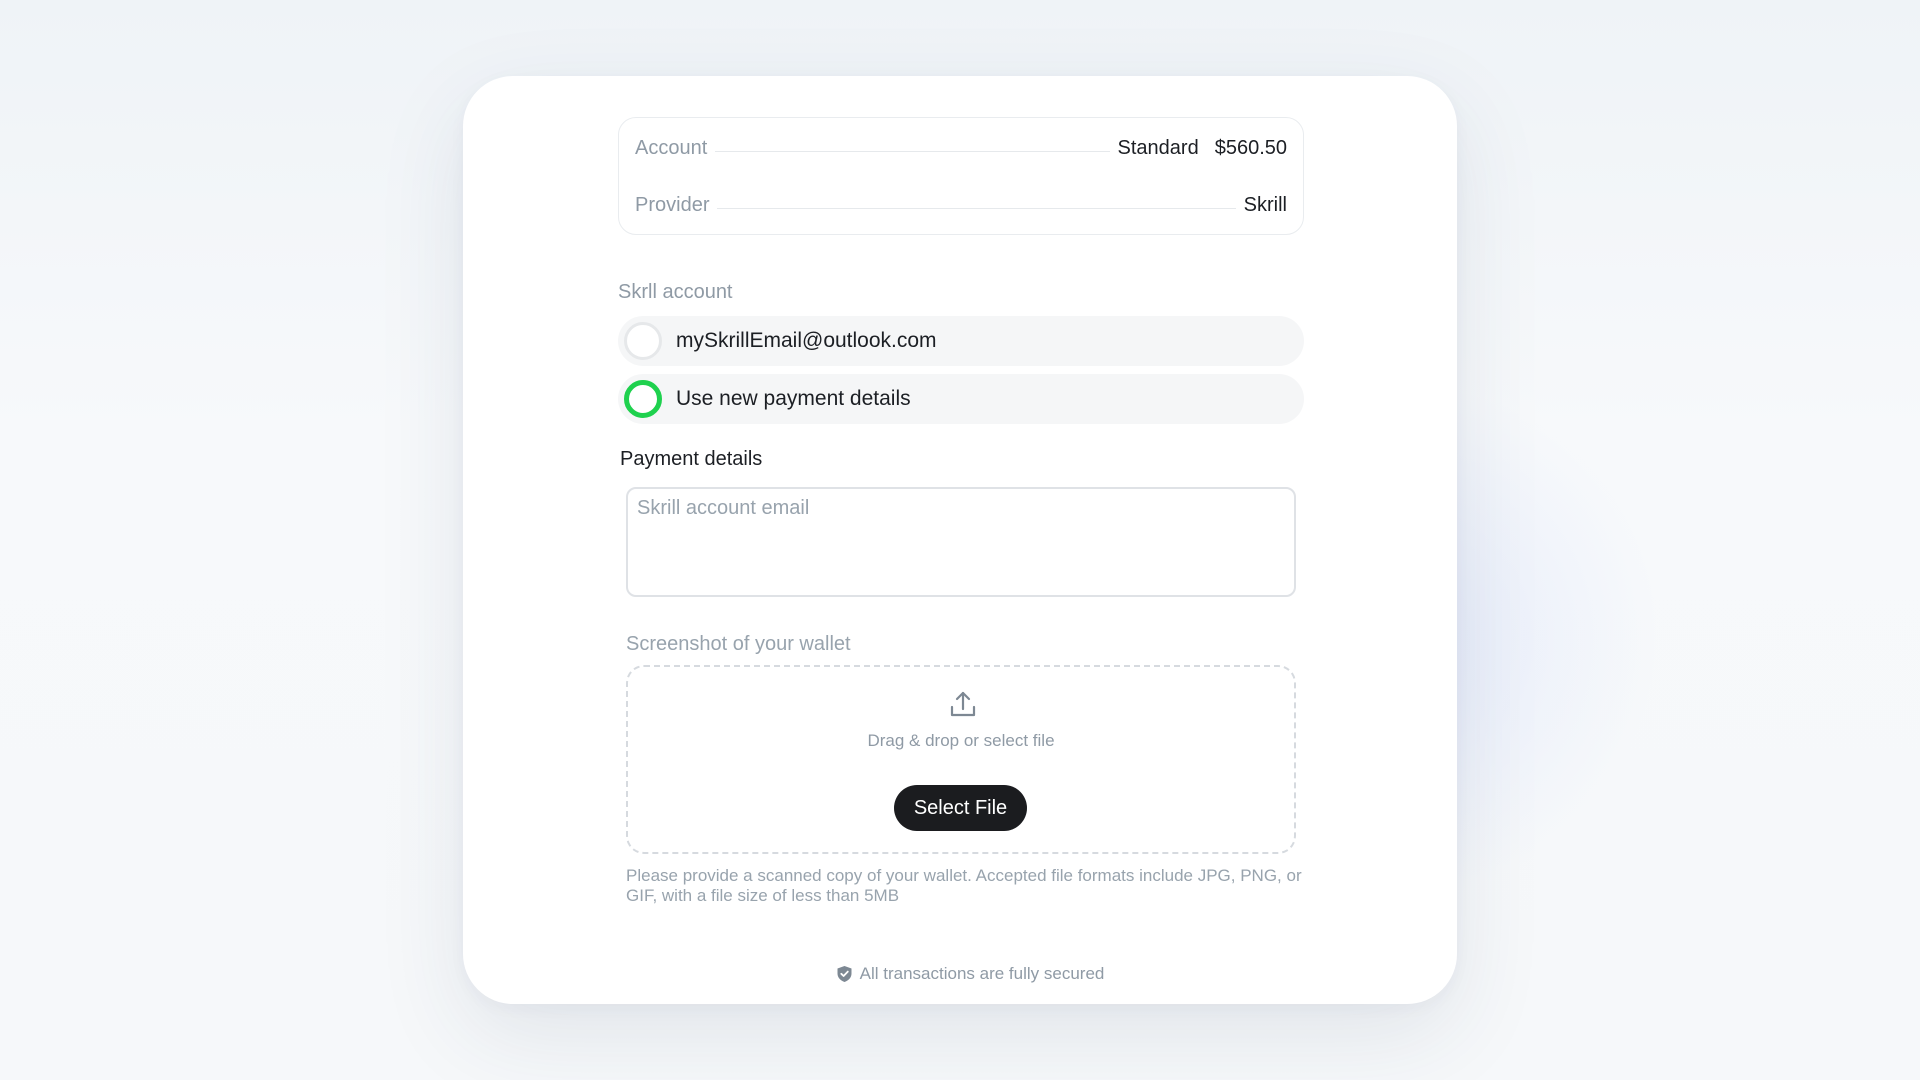 The image size is (1920, 1080). Describe the element at coordinates (672, 205) in the screenshot. I see `provider-key: Provider` at that location.